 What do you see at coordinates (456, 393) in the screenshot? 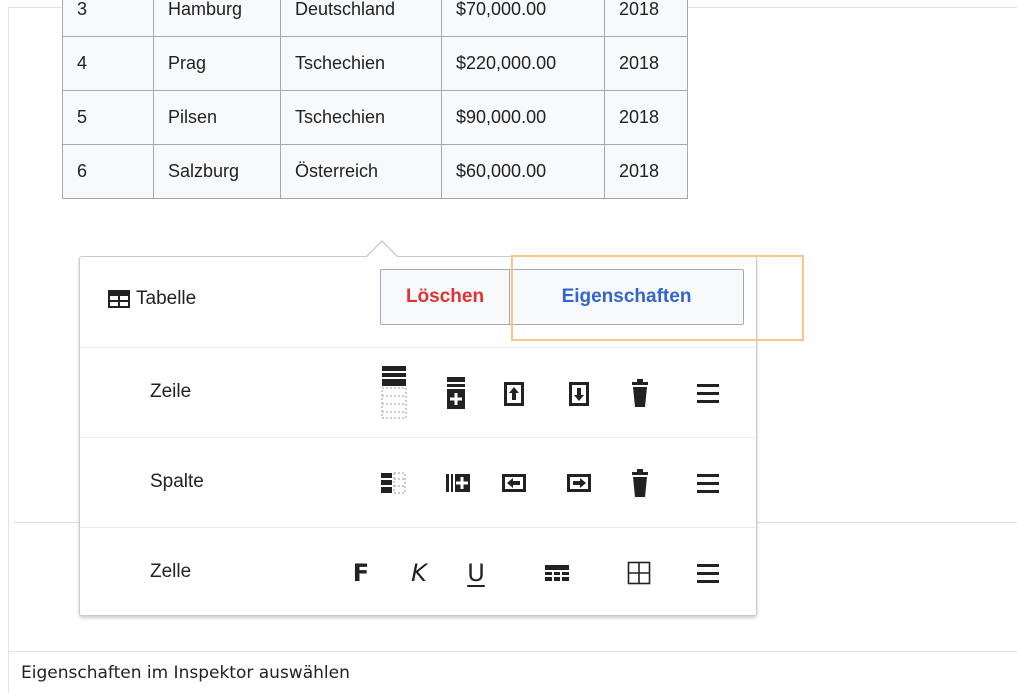
I see `insert-row-icon` at bounding box center [456, 393].